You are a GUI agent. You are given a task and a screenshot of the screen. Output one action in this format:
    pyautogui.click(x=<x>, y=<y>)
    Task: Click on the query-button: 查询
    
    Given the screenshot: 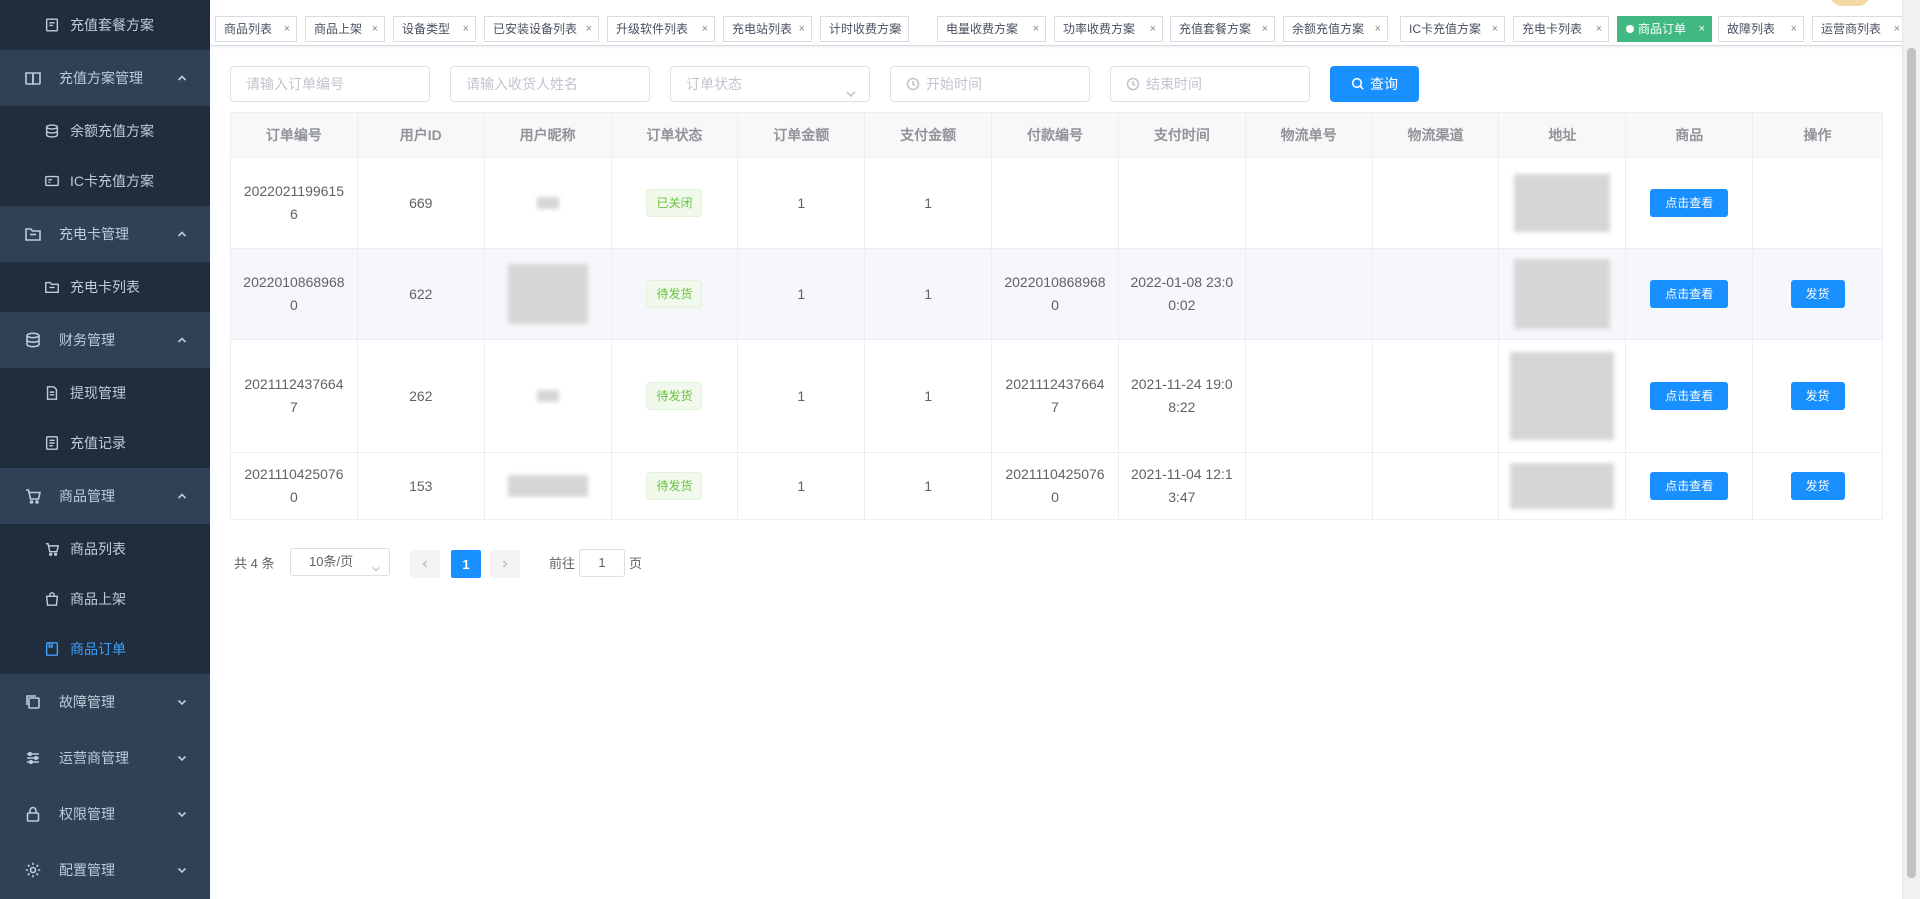 What is the action you would take?
    pyautogui.click(x=1374, y=84)
    